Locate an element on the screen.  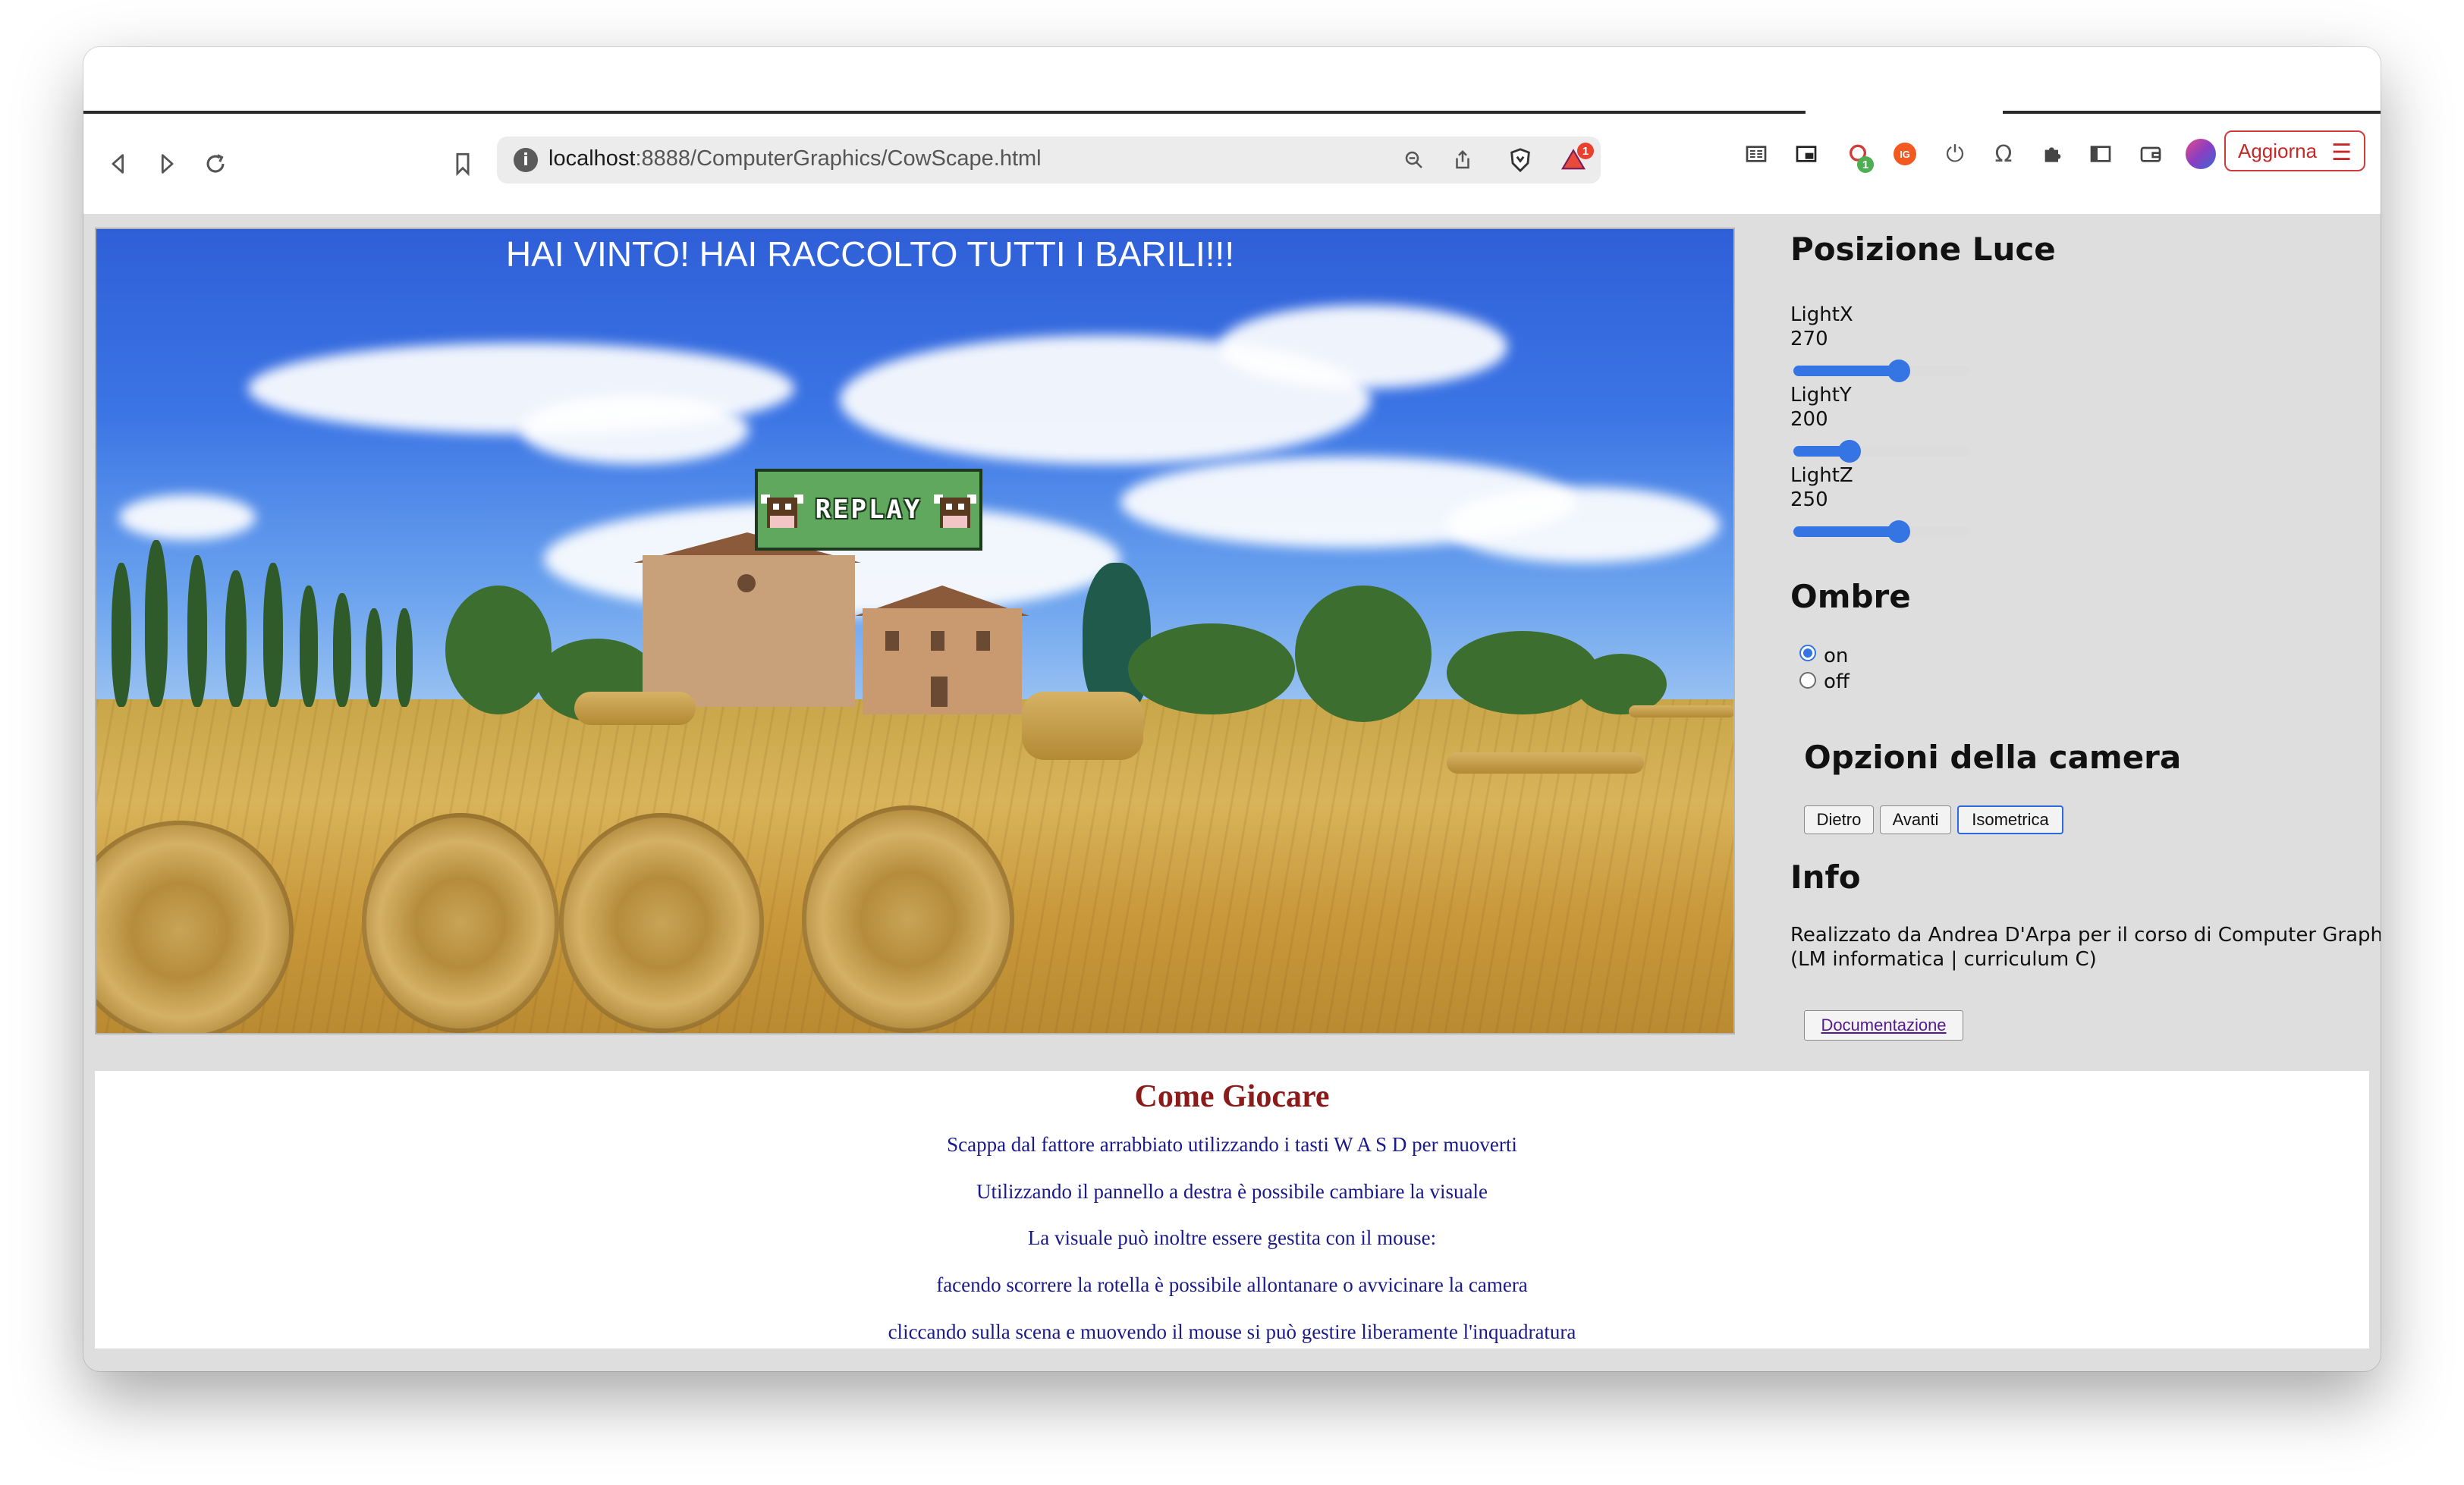
update-button-label: Aggiorna is located at coordinates (2278, 150).